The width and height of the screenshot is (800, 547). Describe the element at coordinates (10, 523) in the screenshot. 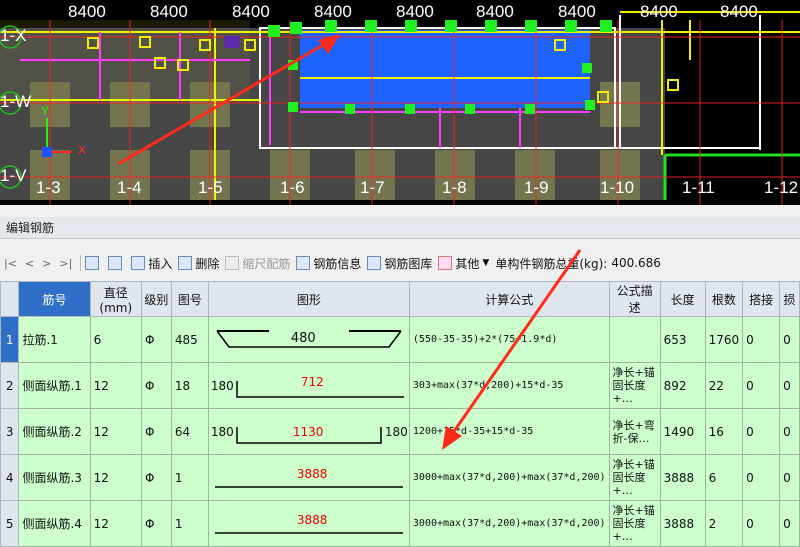

I see `row-number: 5` at that location.